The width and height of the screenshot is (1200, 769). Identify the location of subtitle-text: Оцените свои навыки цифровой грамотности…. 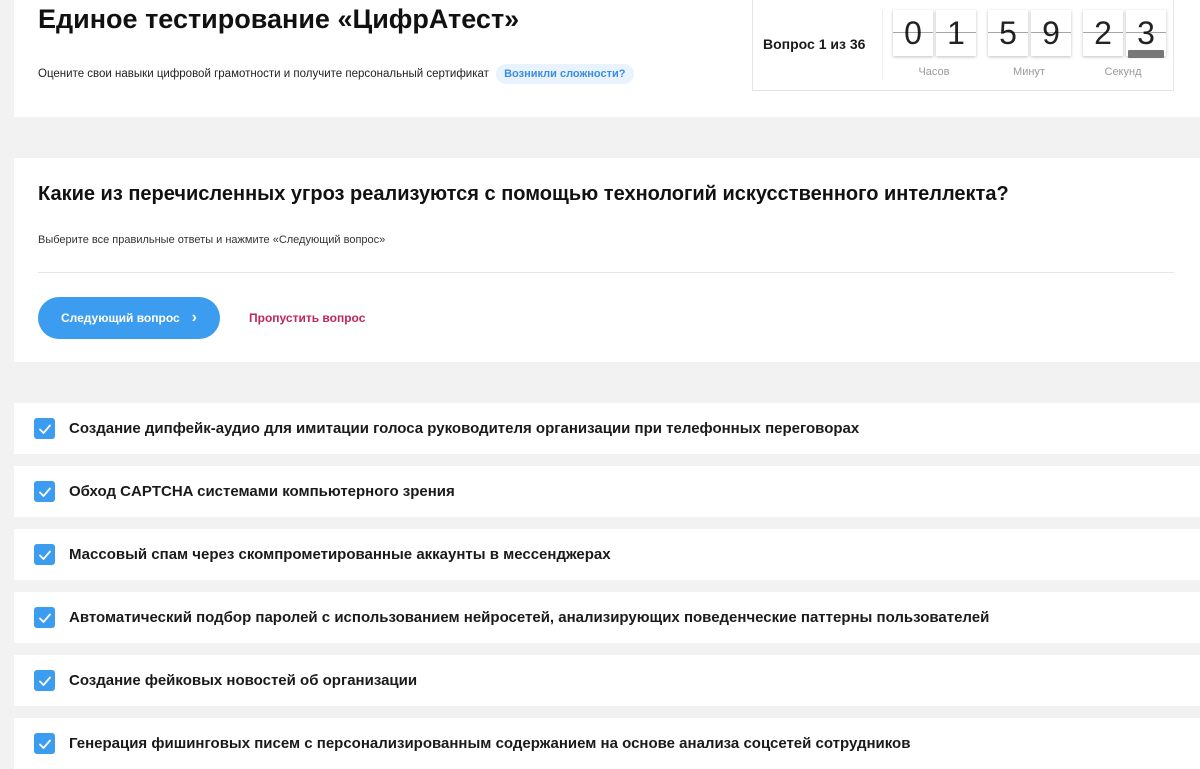
(263, 74).